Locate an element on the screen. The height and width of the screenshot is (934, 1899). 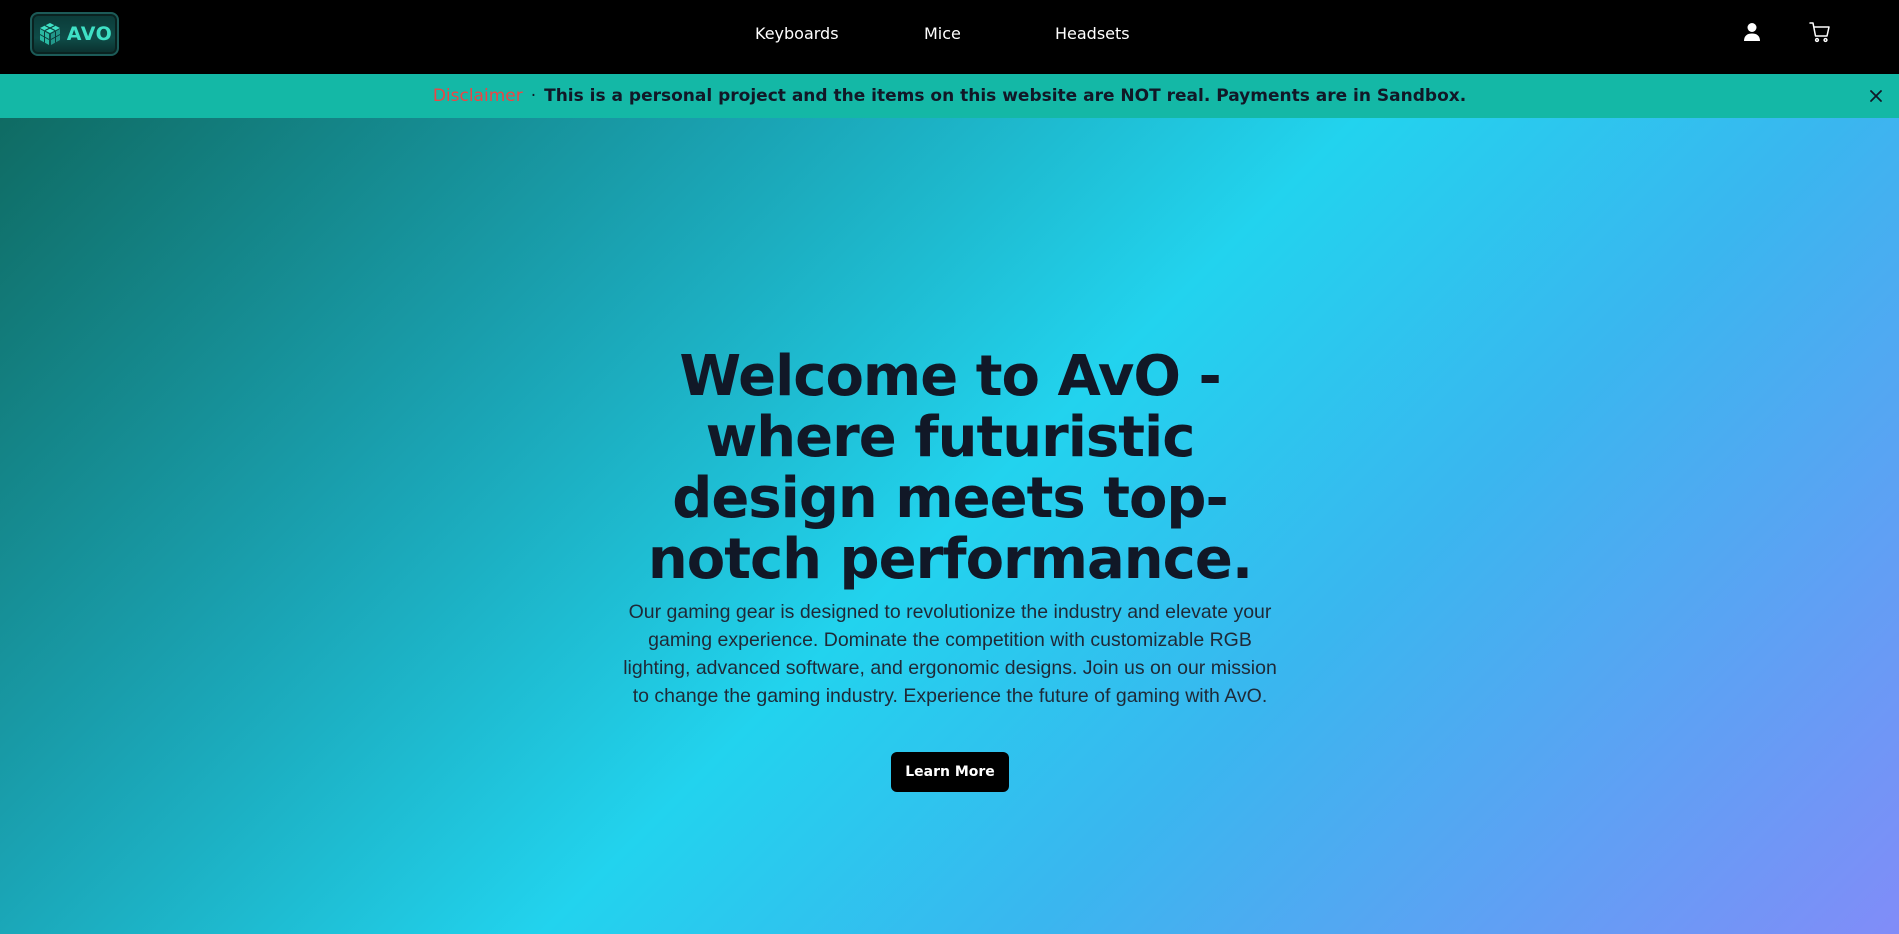
cube-logo-icon is located at coordinates (50, 34).